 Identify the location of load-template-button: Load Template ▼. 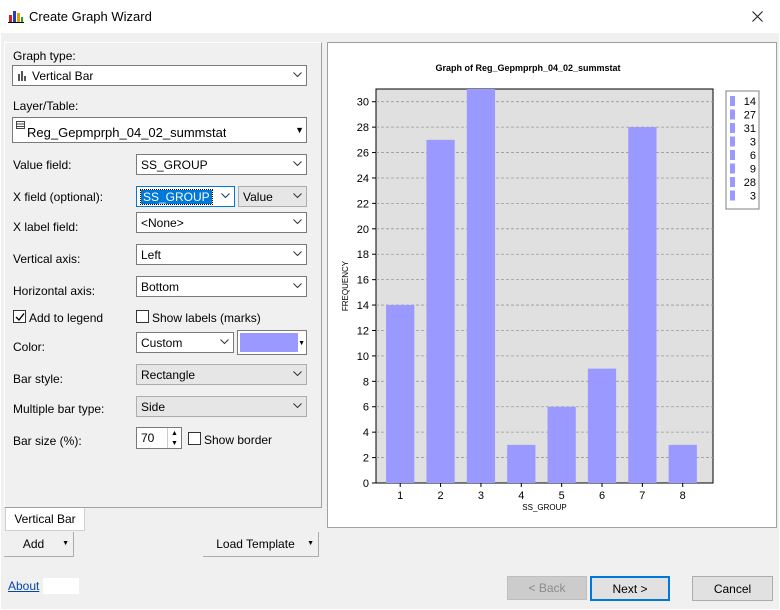
(261, 544).